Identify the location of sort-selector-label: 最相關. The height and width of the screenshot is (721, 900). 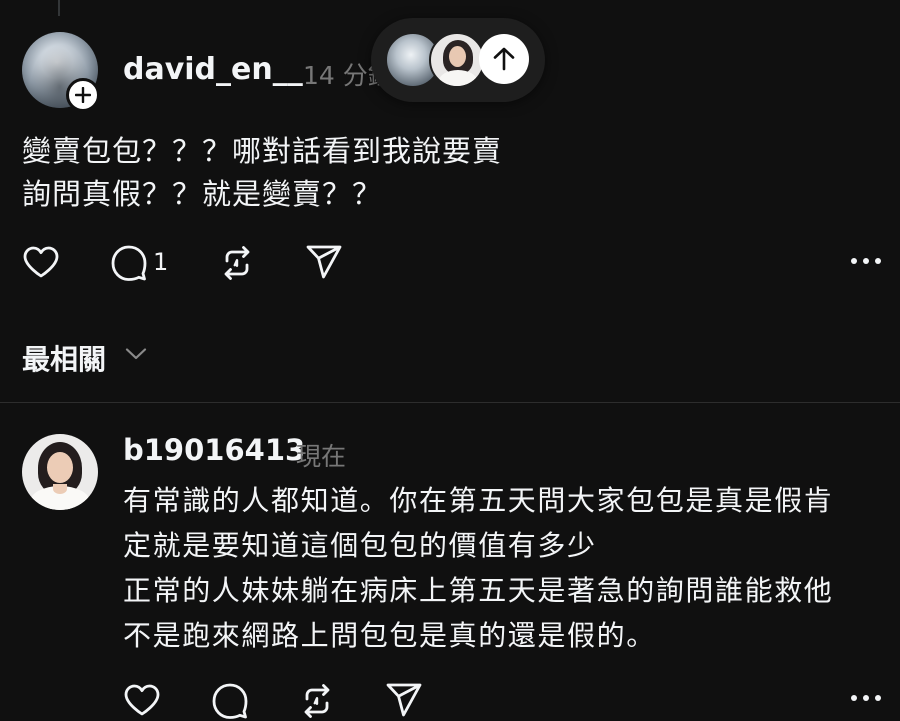
(64, 358).